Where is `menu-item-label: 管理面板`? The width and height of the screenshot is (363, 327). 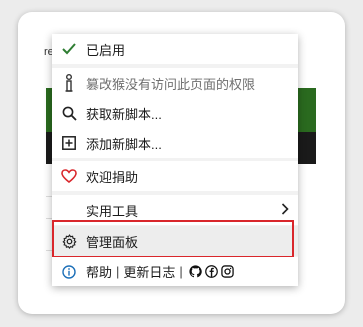 menu-item-label: 管理面板 is located at coordinates (112, 242).